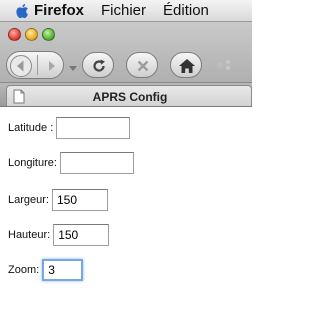 The height and width of the screenshot is (320, 320). What do you see at coordinates (73, 65) in the screenshot?
I see `history-dropdown-icon` at bounding box center [73, 65].